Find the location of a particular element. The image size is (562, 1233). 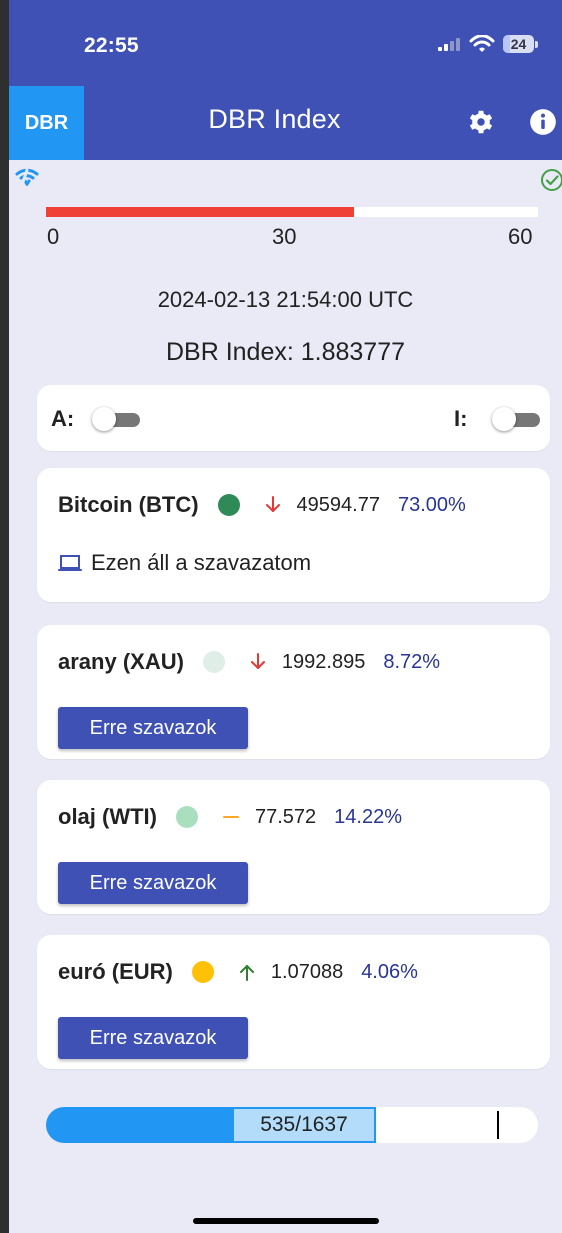

progress-marker is located at coordinates (498, 1125).